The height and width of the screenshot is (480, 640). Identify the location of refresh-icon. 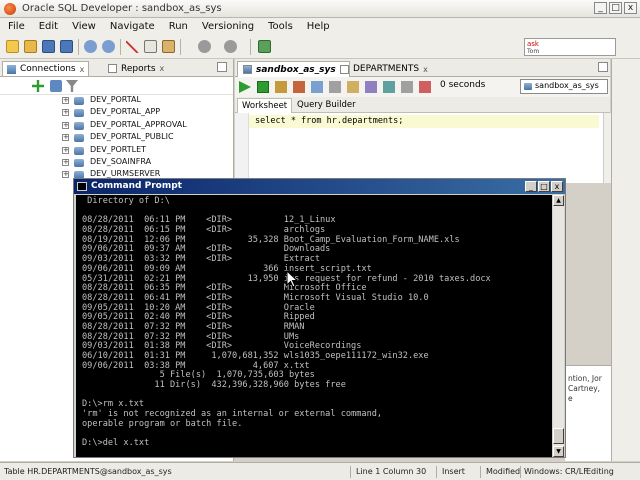
(56, 86).